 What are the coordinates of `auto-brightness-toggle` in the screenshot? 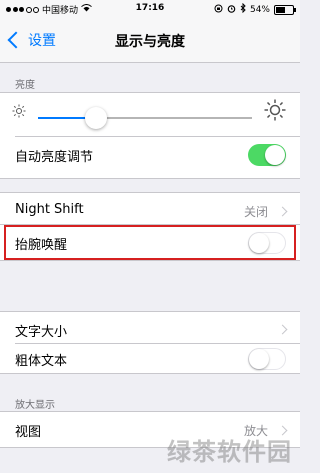 It's located at (267, 155).